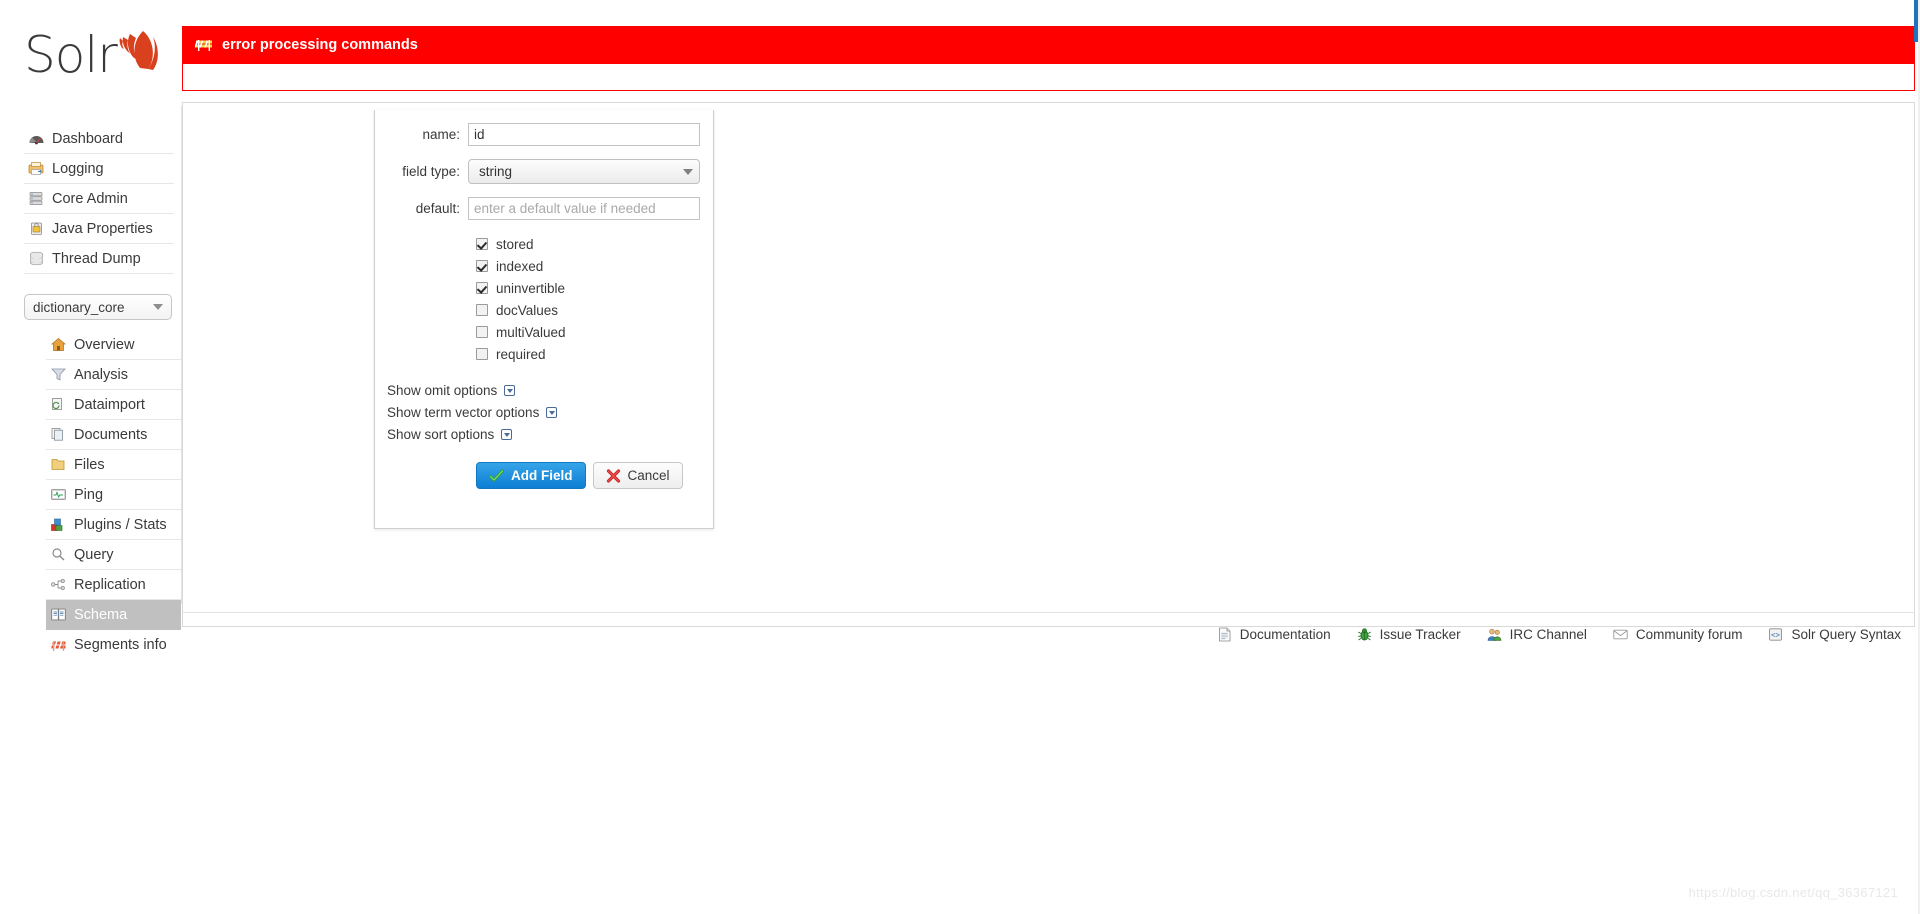  Describe the element at coordinates (58, 494) in the screenshot. I see `ping-monitor-icon` at that location.